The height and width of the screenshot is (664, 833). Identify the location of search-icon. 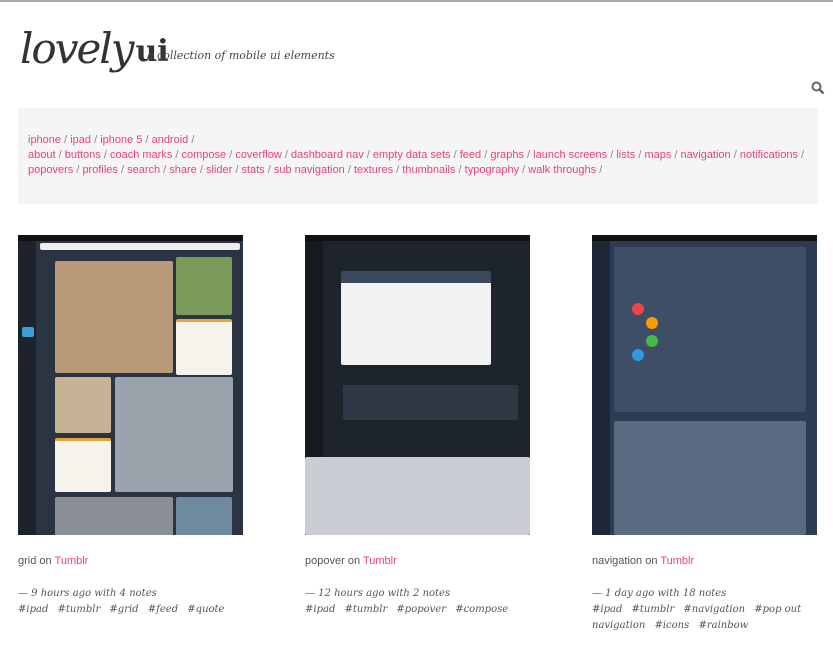
(818, 88).